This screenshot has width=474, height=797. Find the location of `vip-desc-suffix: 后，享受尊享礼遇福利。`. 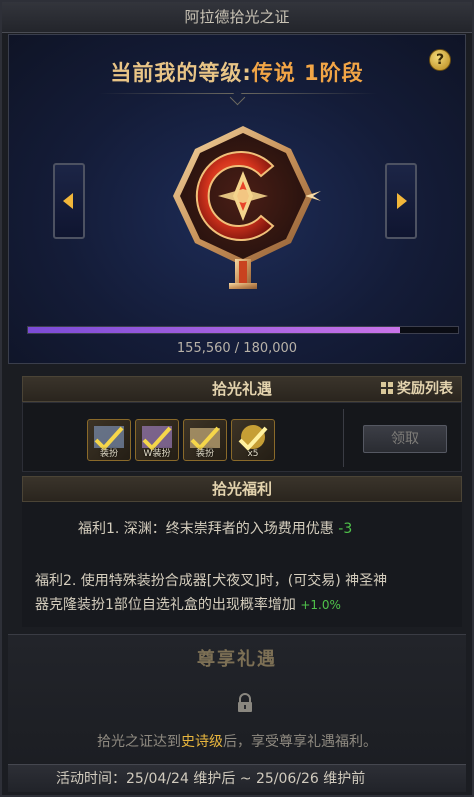

vip-desc-suffix: 后，享受尊享礼遇福利。 is located at coordinates (300, 742).